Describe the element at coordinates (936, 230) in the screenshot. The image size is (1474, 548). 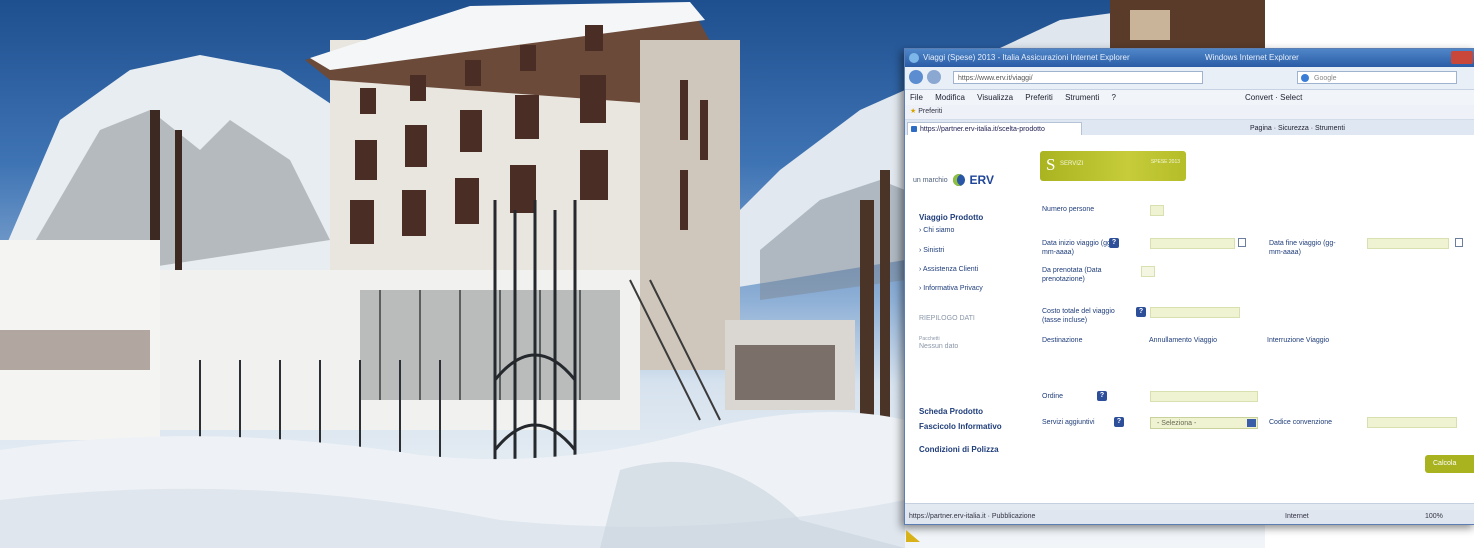
I see `sidebar-item-about: Chi siamo` at that location.